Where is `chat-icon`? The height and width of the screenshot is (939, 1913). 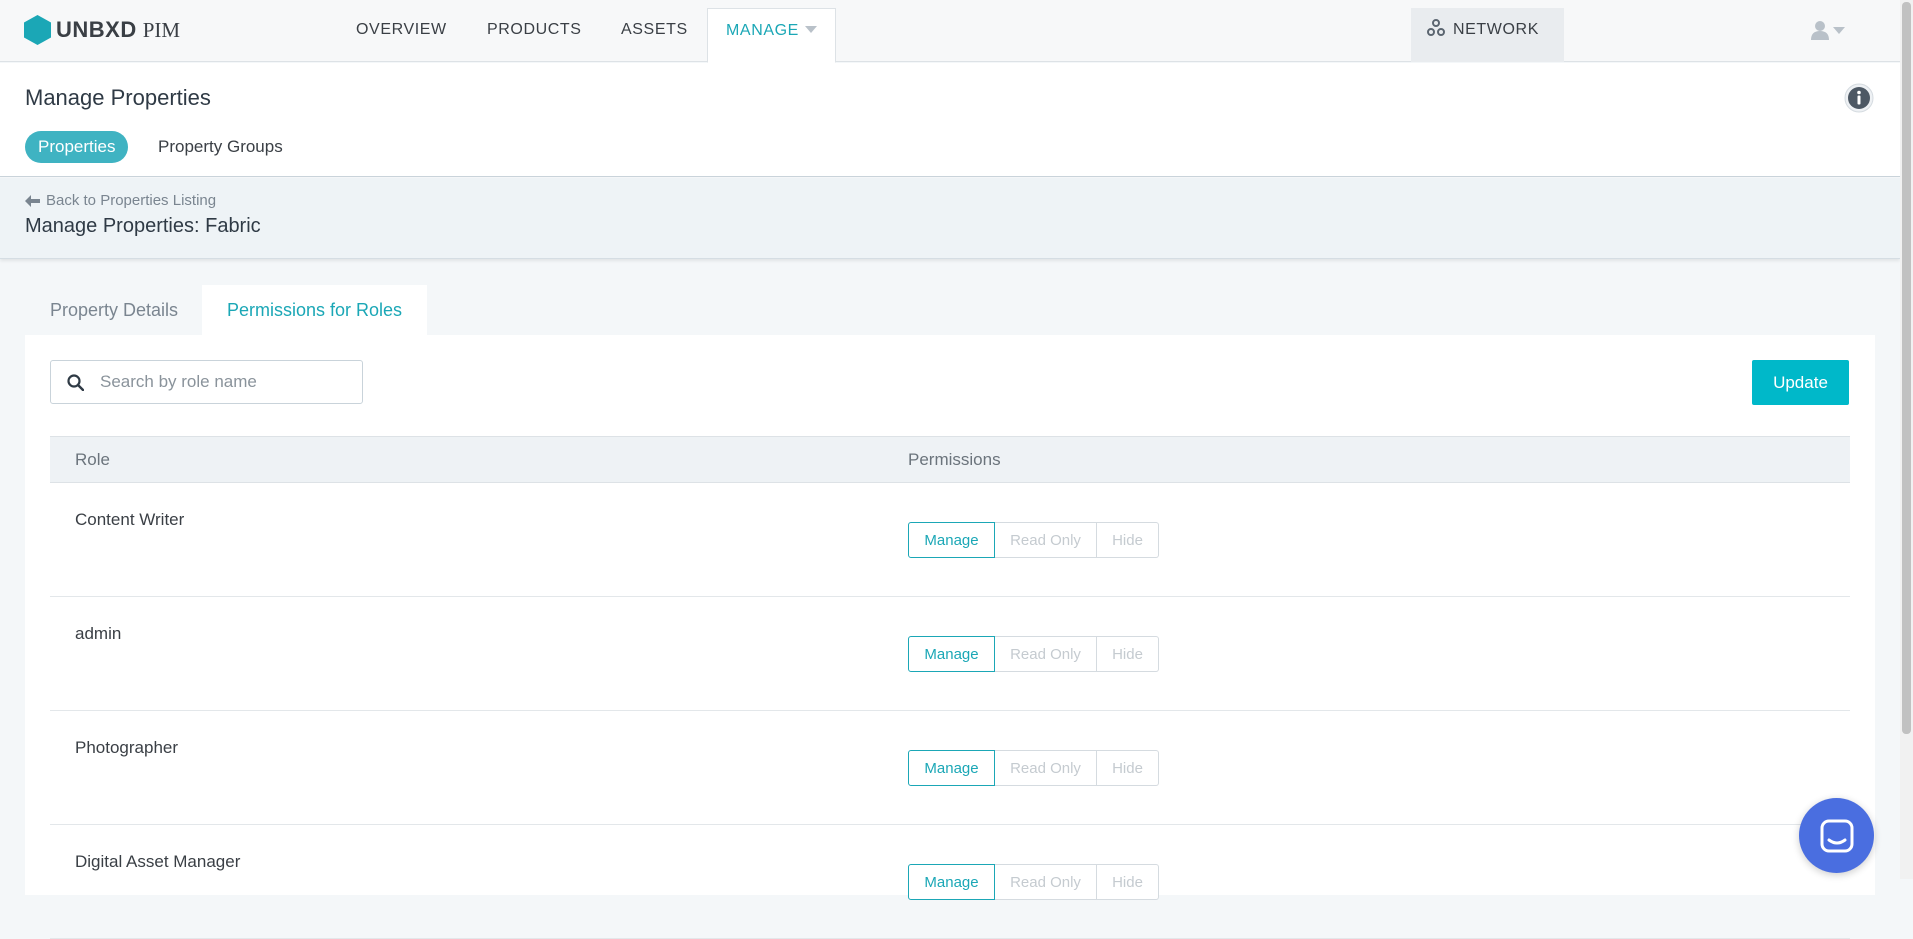
chat-icon is located at coordinates (1836, 835).